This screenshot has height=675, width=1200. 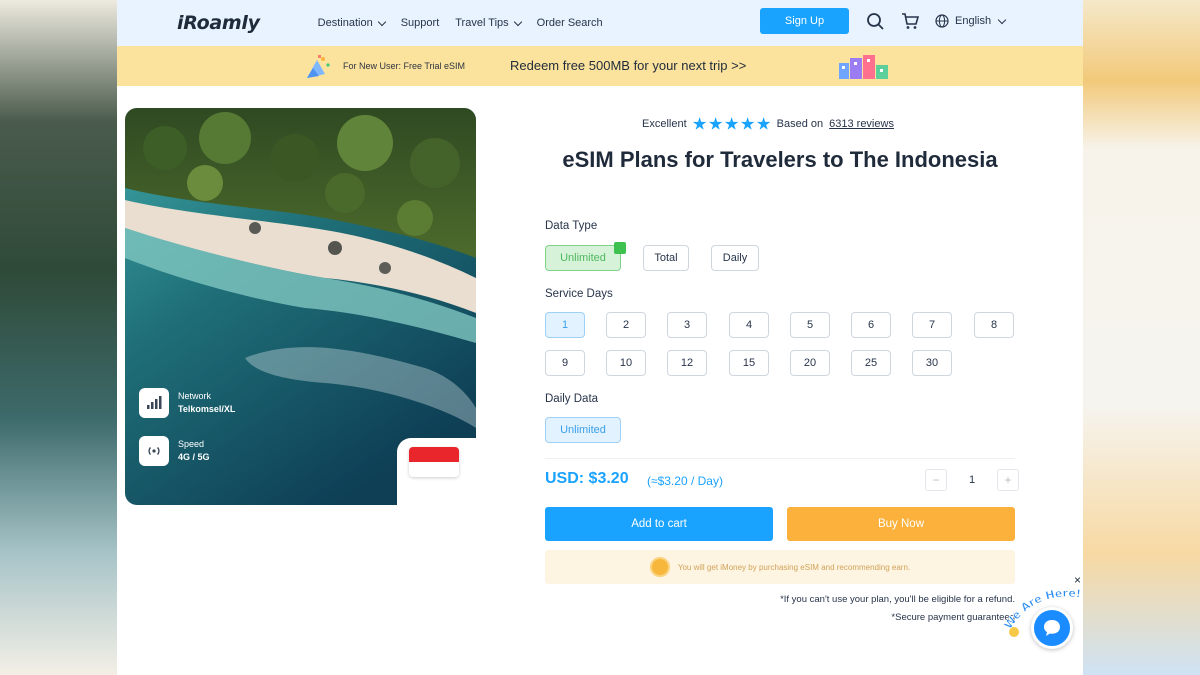 What do you see at coordinates (901, 524) in the screenshot?
I see `buy-now-button: Buy Now` at bounding box center [901, 524].